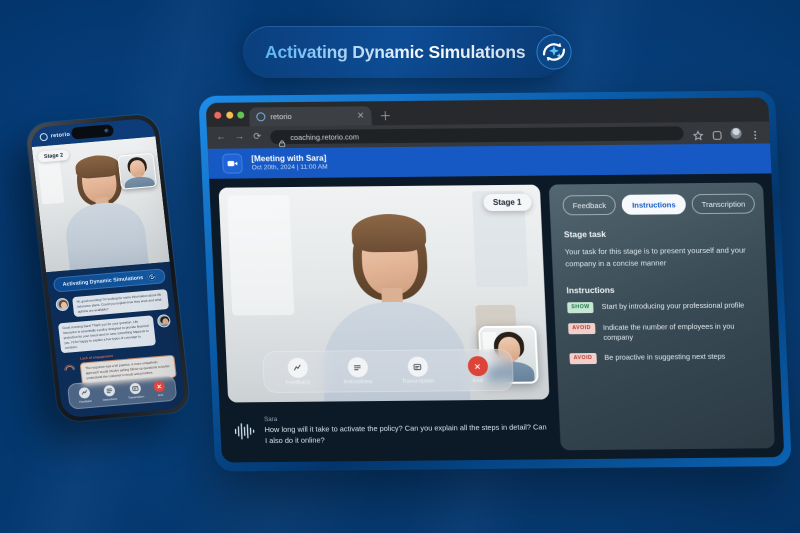 The image size is (800, 533). I want to click on phone-control-feedback: Feedback, so click(85, 395).